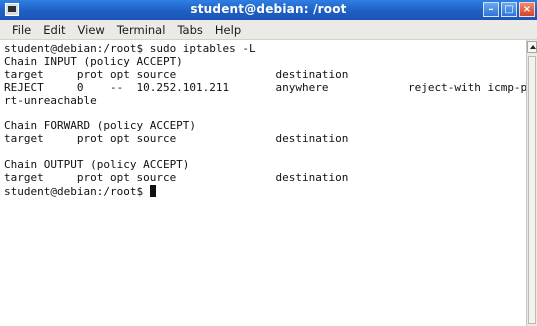 The image size is (537, 326). I want to click on window-title: student@debian: /root, so click(268, 9).